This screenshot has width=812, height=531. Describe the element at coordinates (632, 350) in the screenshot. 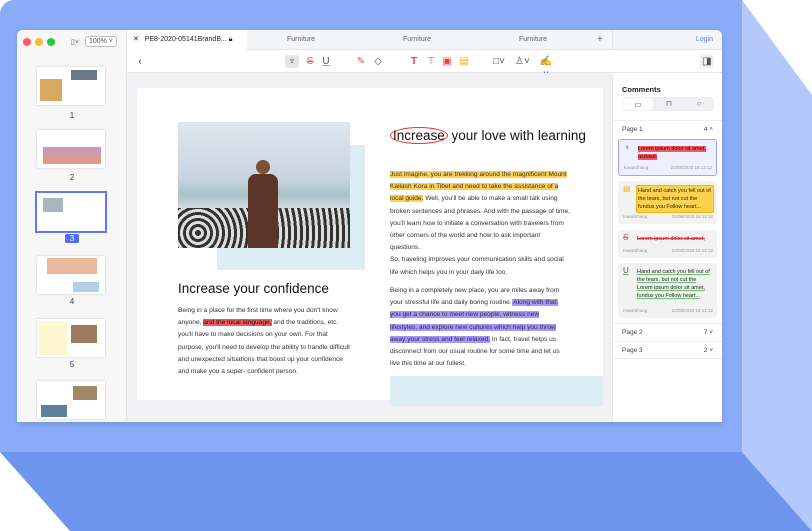

I see `page-label: Page 3` at that location.